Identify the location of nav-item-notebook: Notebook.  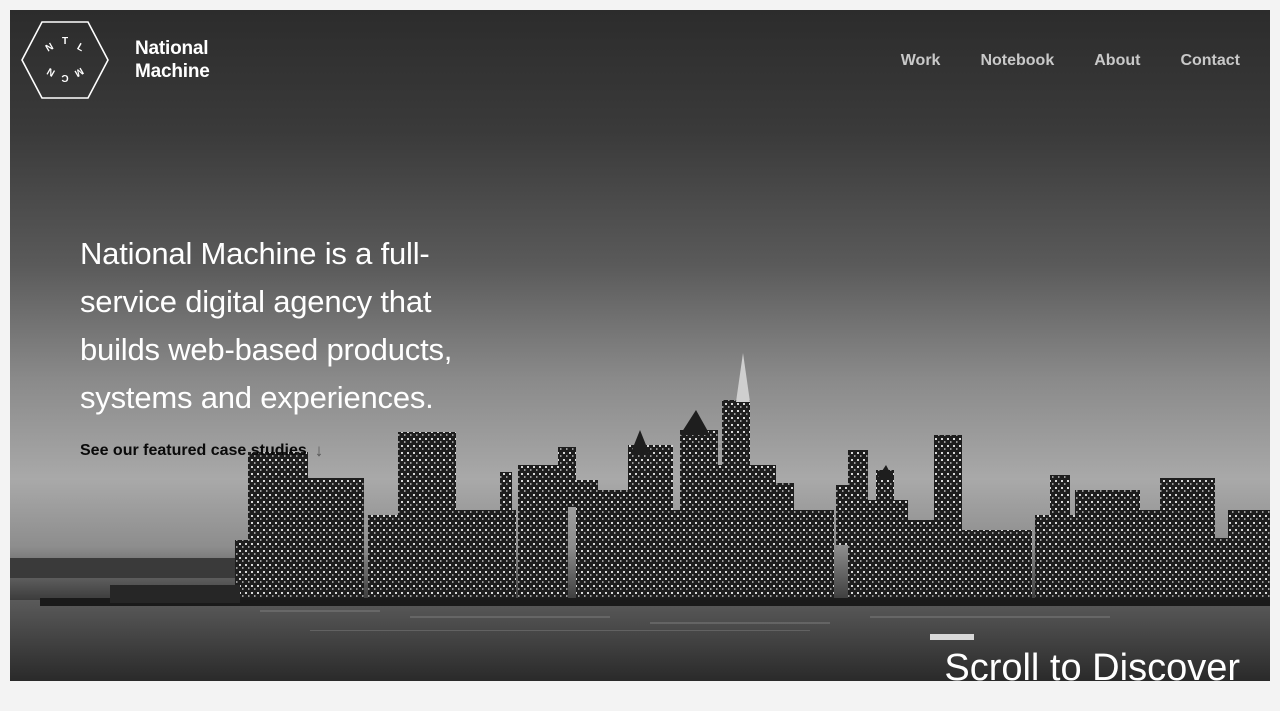
(1017, 61).